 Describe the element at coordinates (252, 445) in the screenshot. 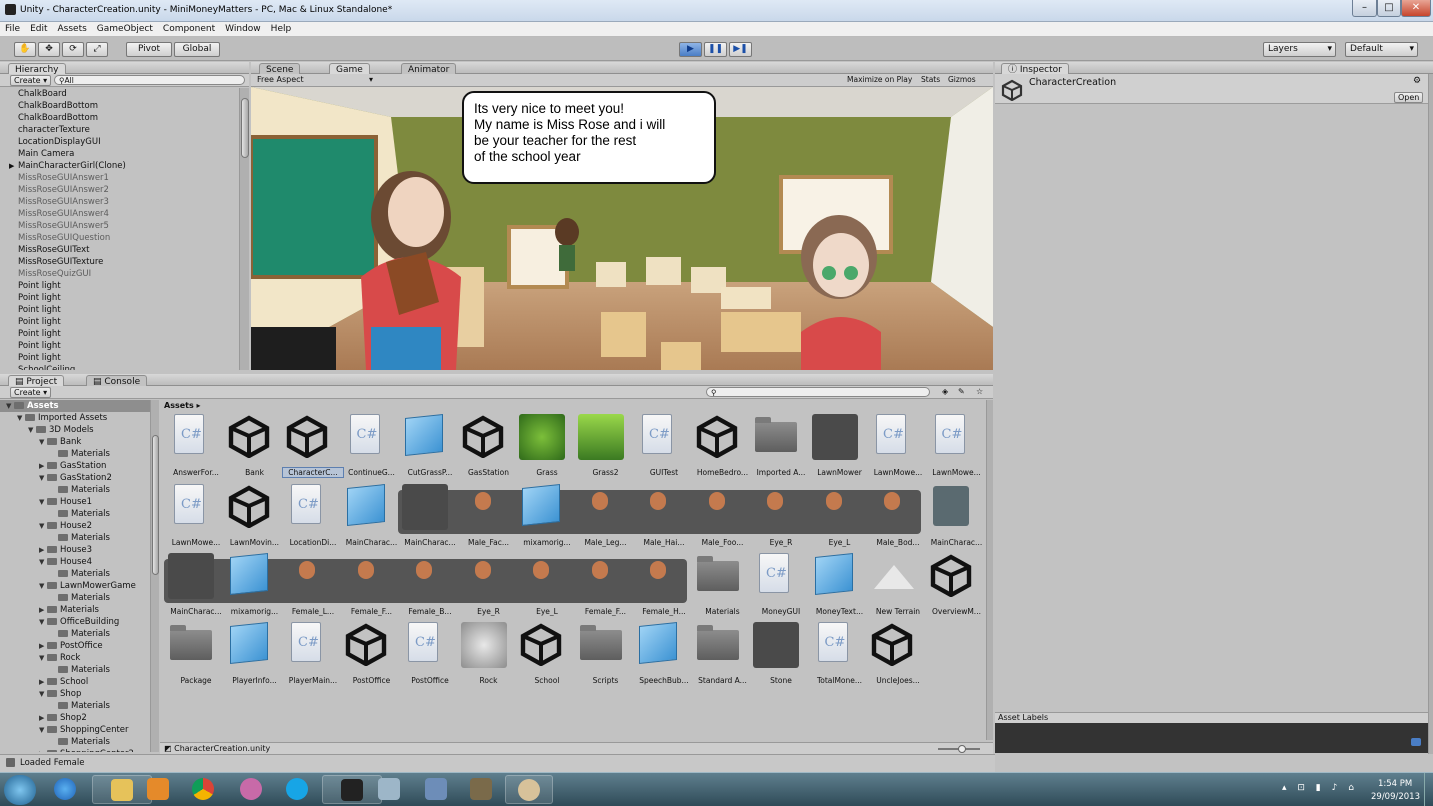

I see `asset-item: Bank` at that location.